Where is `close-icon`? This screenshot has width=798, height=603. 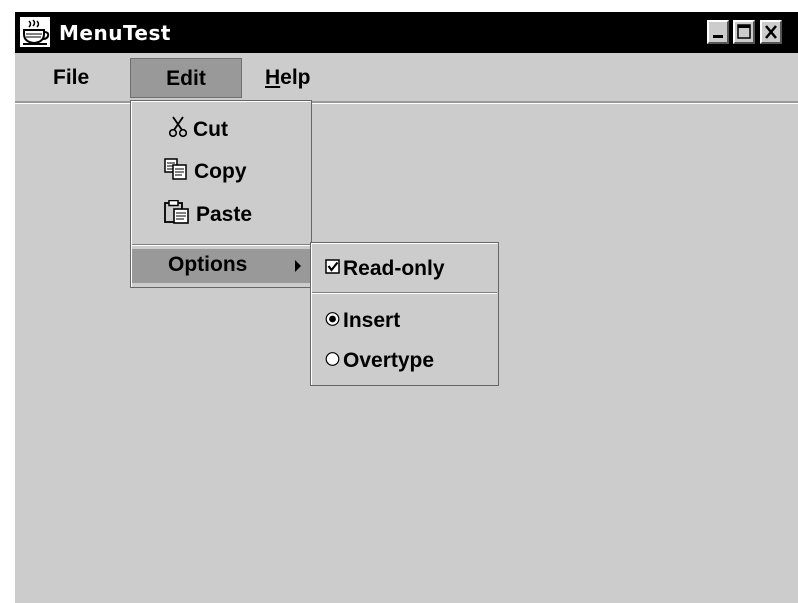 close-icon is located at coordinates (771, 32).